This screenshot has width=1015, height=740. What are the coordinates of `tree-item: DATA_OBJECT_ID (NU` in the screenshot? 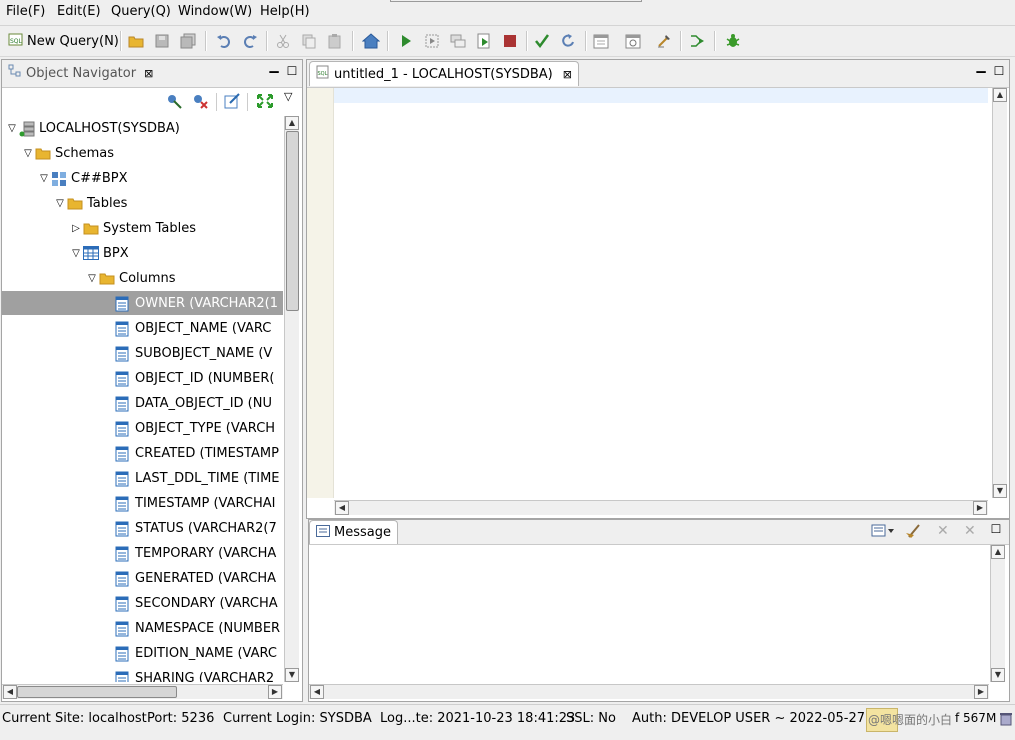 It's located at (142, 403).